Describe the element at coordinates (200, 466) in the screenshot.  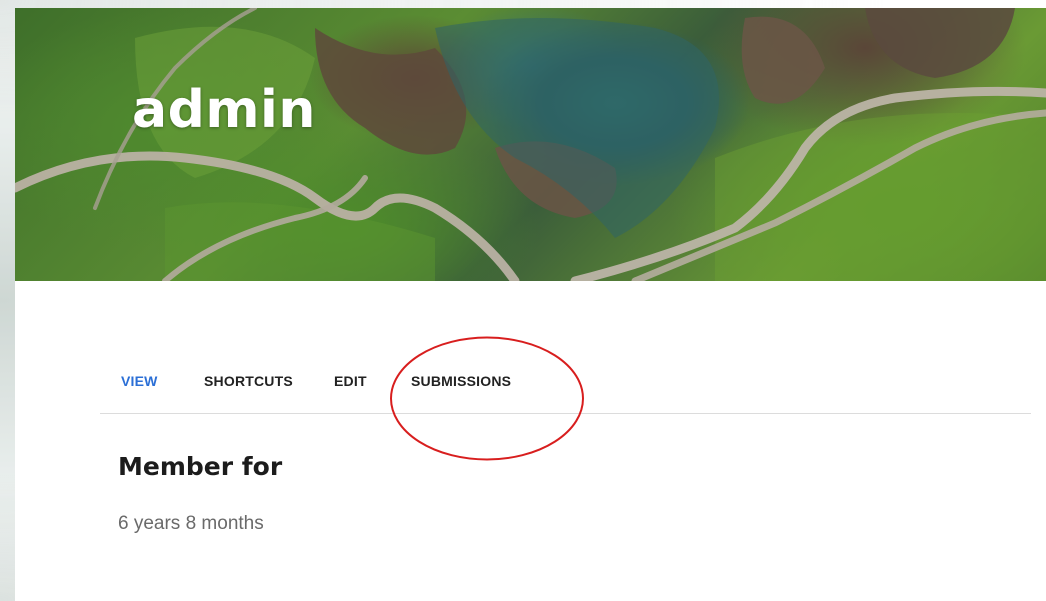
I see `member-for-heading: Member for` at that location.